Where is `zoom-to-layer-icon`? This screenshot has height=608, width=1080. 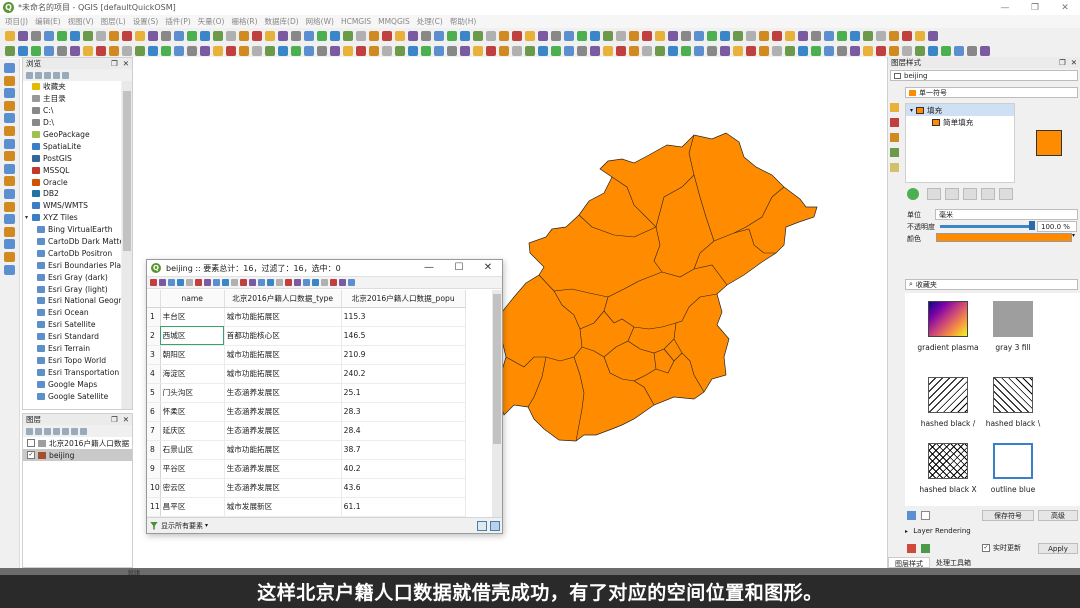 zoom-to-layer-icon is located at coordinates (568, 35).